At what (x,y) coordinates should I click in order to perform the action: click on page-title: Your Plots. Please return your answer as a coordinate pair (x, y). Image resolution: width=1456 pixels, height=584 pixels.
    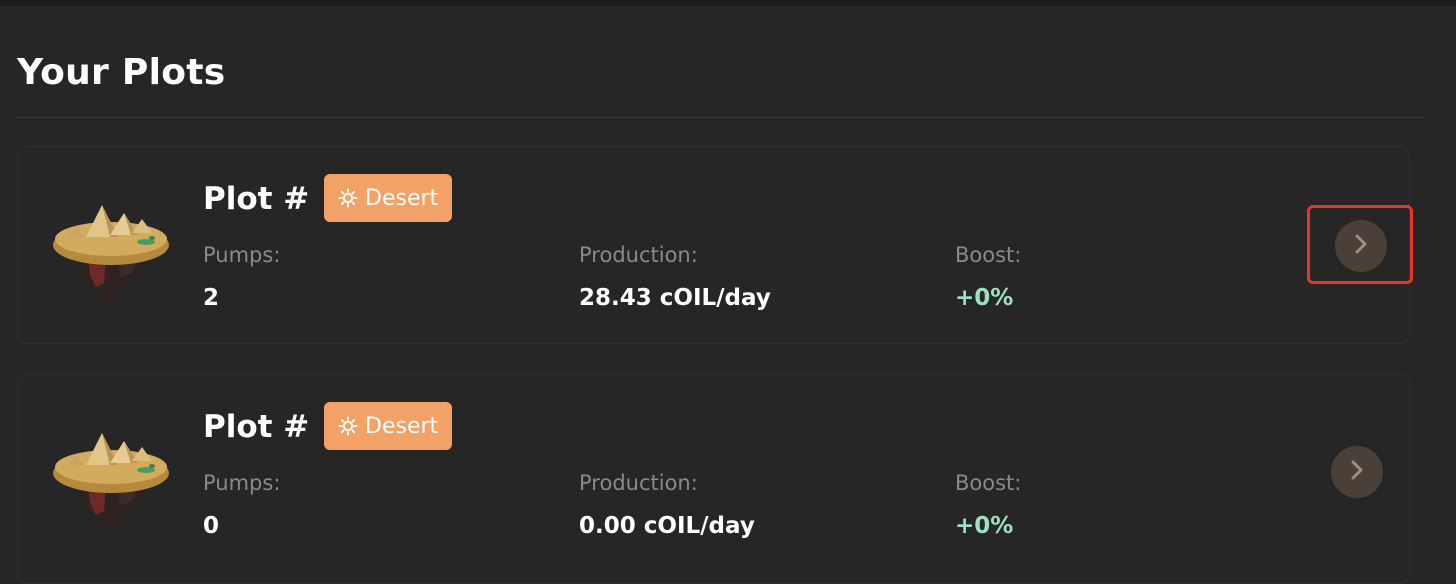
    Looking at the image, I should click on (121, 72).